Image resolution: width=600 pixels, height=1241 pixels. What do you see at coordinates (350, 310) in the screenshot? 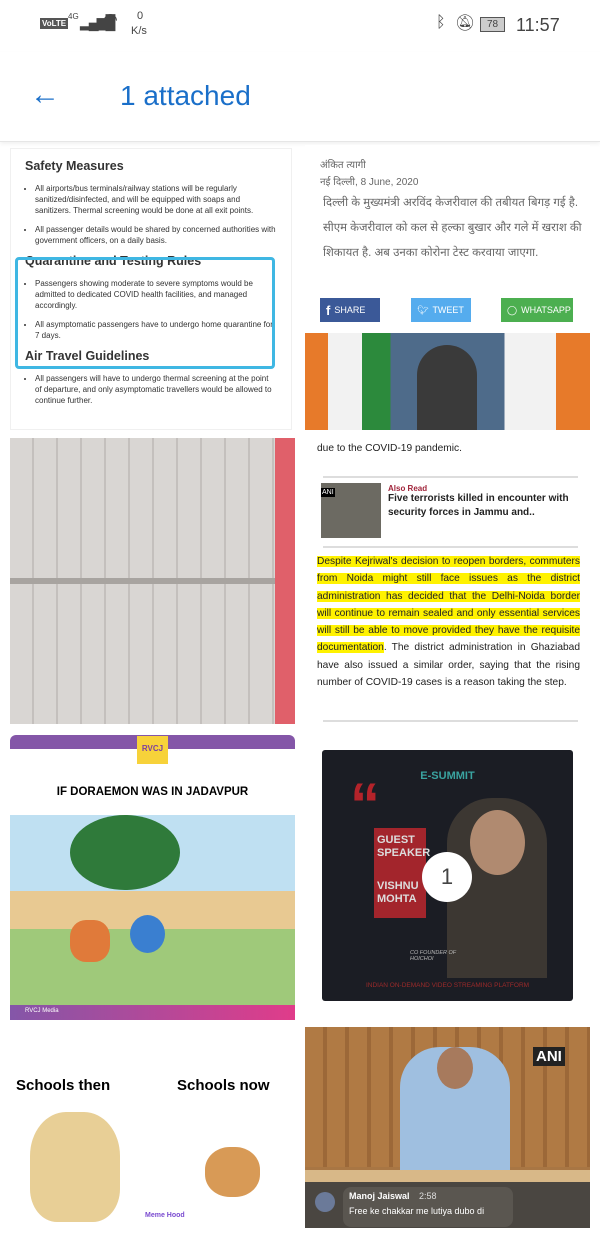
I see `facebook-share-button: f SHARE` at bounding box center [350, 310].